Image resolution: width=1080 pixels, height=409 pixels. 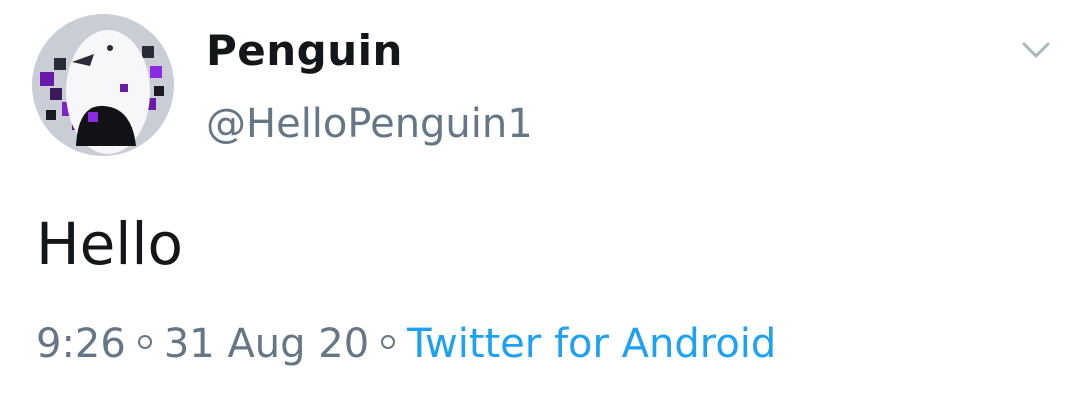 I want to click on tweet-meta: 9:26 31 Aug 20 Twitter for Android, so click(x=406, y=344).